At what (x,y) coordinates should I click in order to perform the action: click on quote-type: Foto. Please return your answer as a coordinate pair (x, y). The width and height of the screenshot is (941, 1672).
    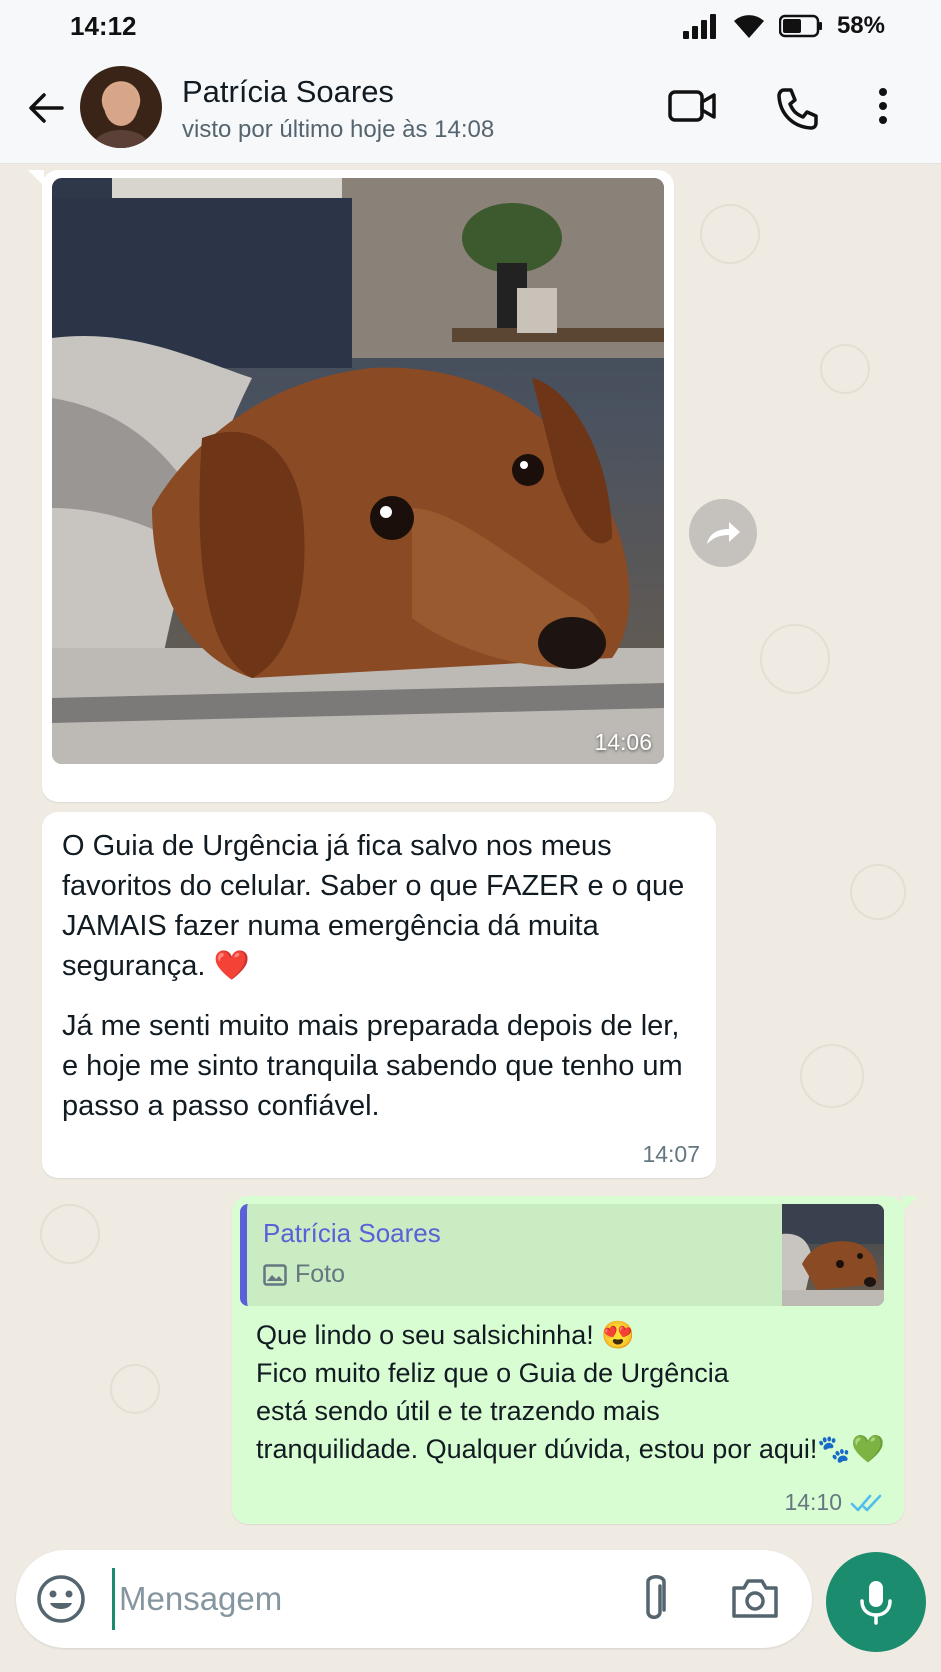
    Looking at the image, I should click on (304, 1274).